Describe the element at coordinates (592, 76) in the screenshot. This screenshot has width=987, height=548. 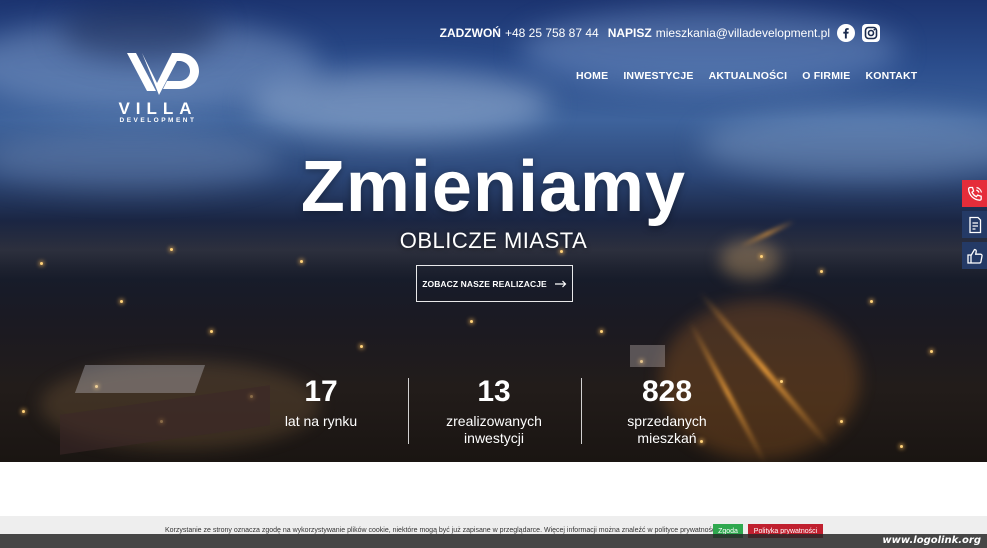
I see `nav-item-home: HOME` at that location.